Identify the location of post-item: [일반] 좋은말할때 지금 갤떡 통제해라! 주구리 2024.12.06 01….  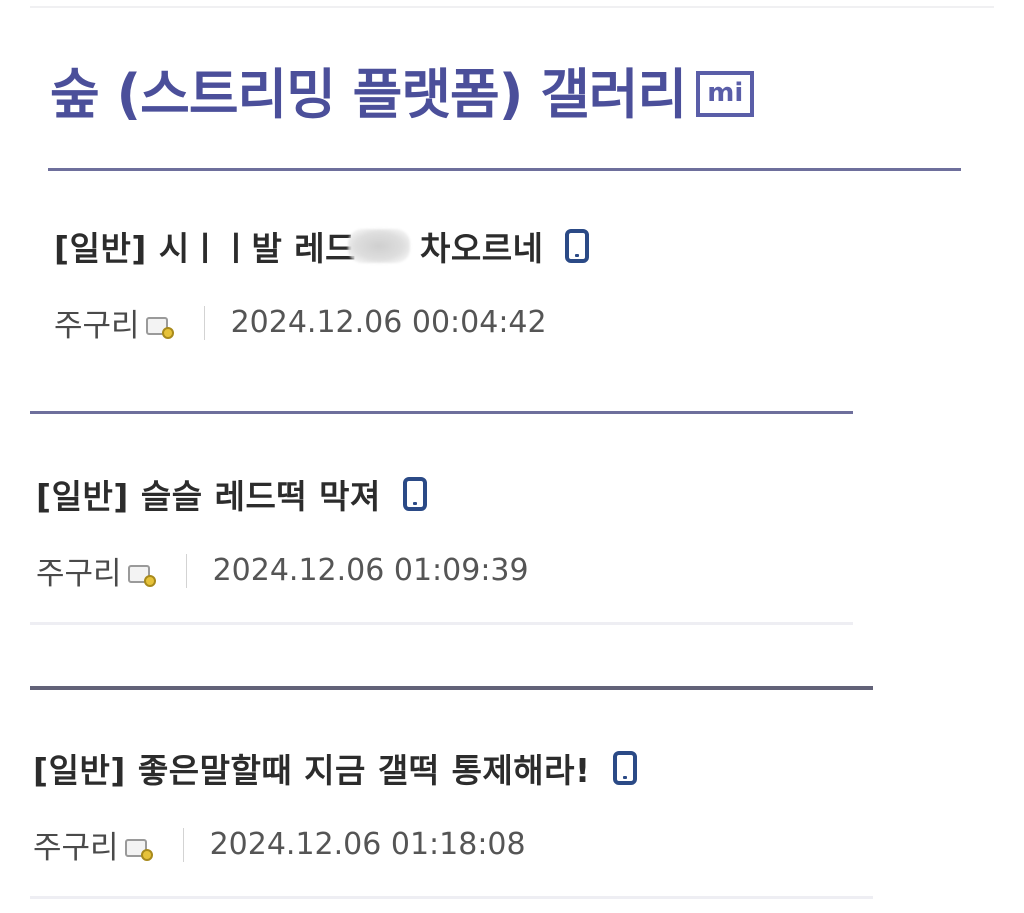
(335, 805).